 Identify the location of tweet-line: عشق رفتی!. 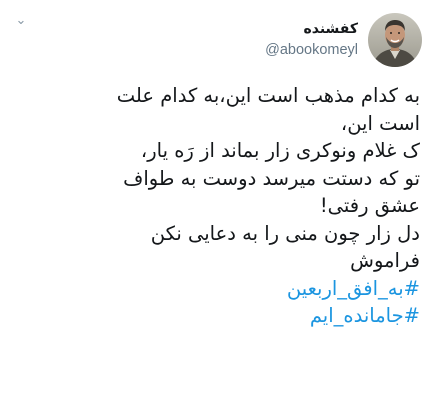
(369, 205).